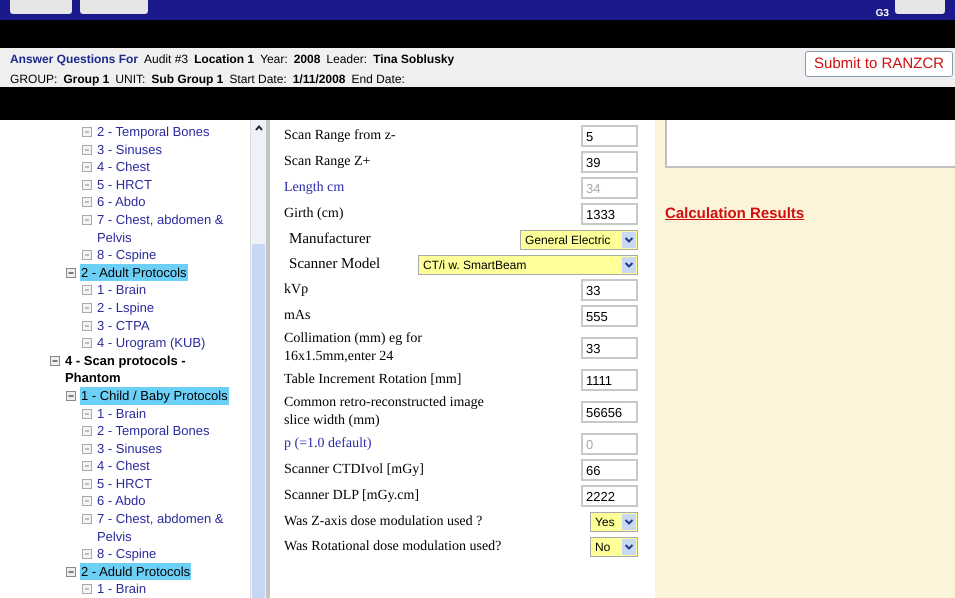  Describe the element at coordinates (354, 348) in the screenshot. I see `field-label: Collimation (mm) eg for 16x1.5mm,enter 24` at that location.